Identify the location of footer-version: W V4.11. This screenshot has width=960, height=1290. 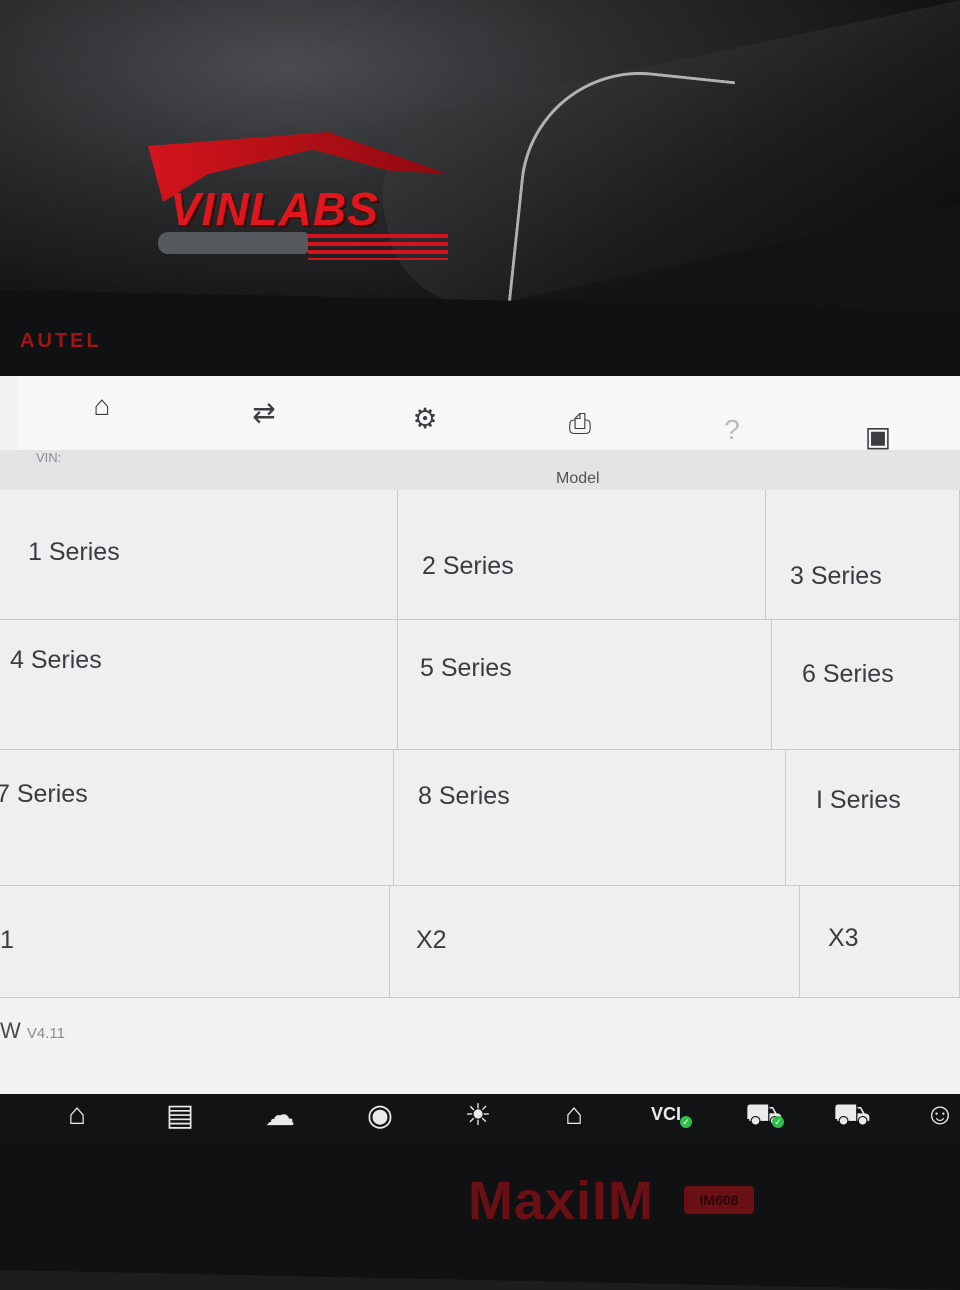
(32, 1031).